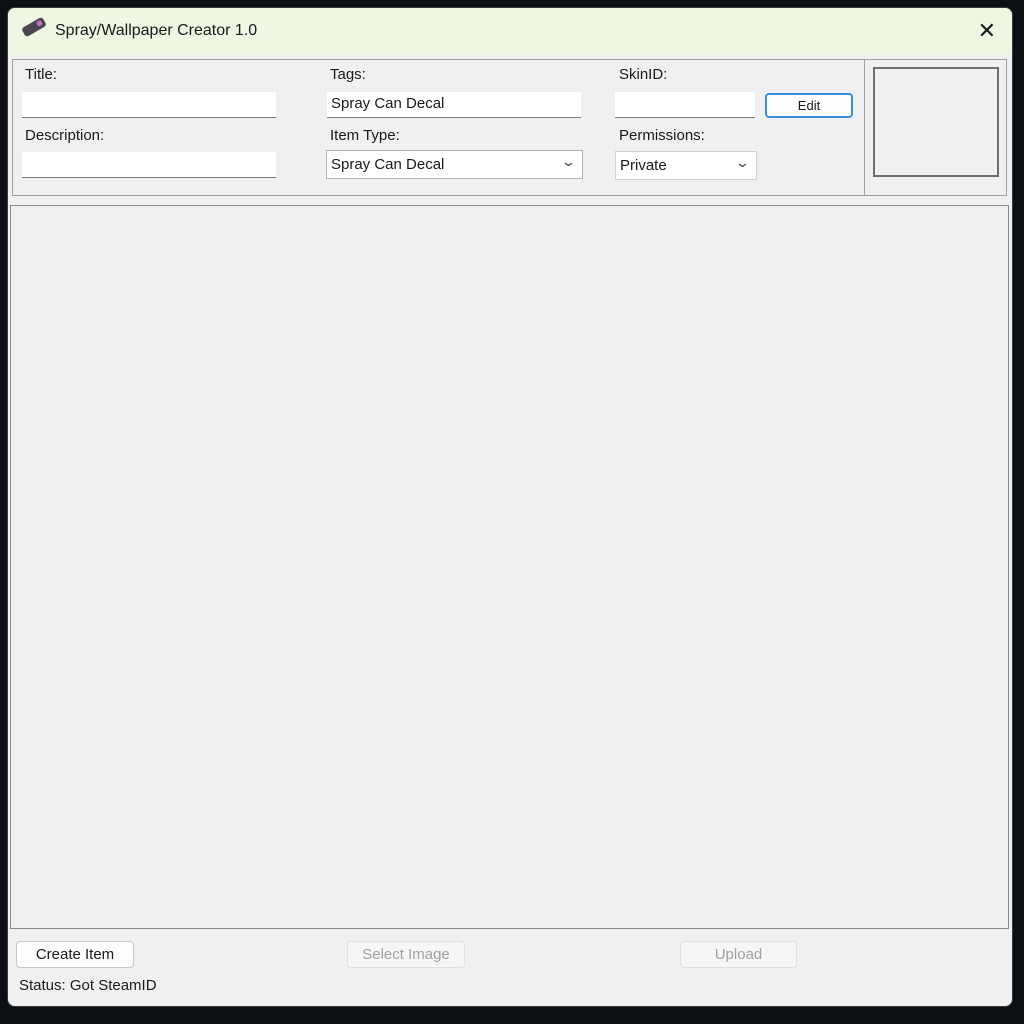 This screenshot has height=1024, width=1024. What do you see at coordinates (936, 122) in the screenshot?
I see `preview-image-box` at bounding box center [936, 122].